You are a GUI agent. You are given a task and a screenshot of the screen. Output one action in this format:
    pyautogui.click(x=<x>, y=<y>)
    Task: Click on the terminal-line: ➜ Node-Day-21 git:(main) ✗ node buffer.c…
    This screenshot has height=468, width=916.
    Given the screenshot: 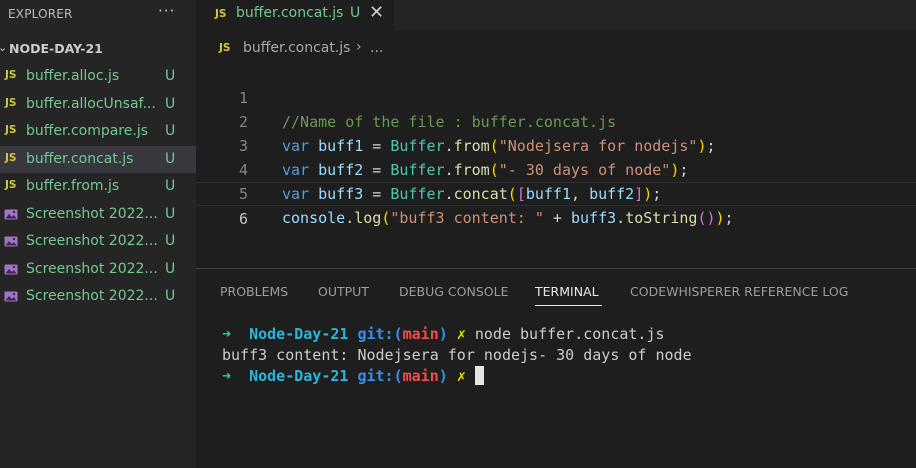 What is the action you would take?
    pyautogui.click(x=443, y=334)
    